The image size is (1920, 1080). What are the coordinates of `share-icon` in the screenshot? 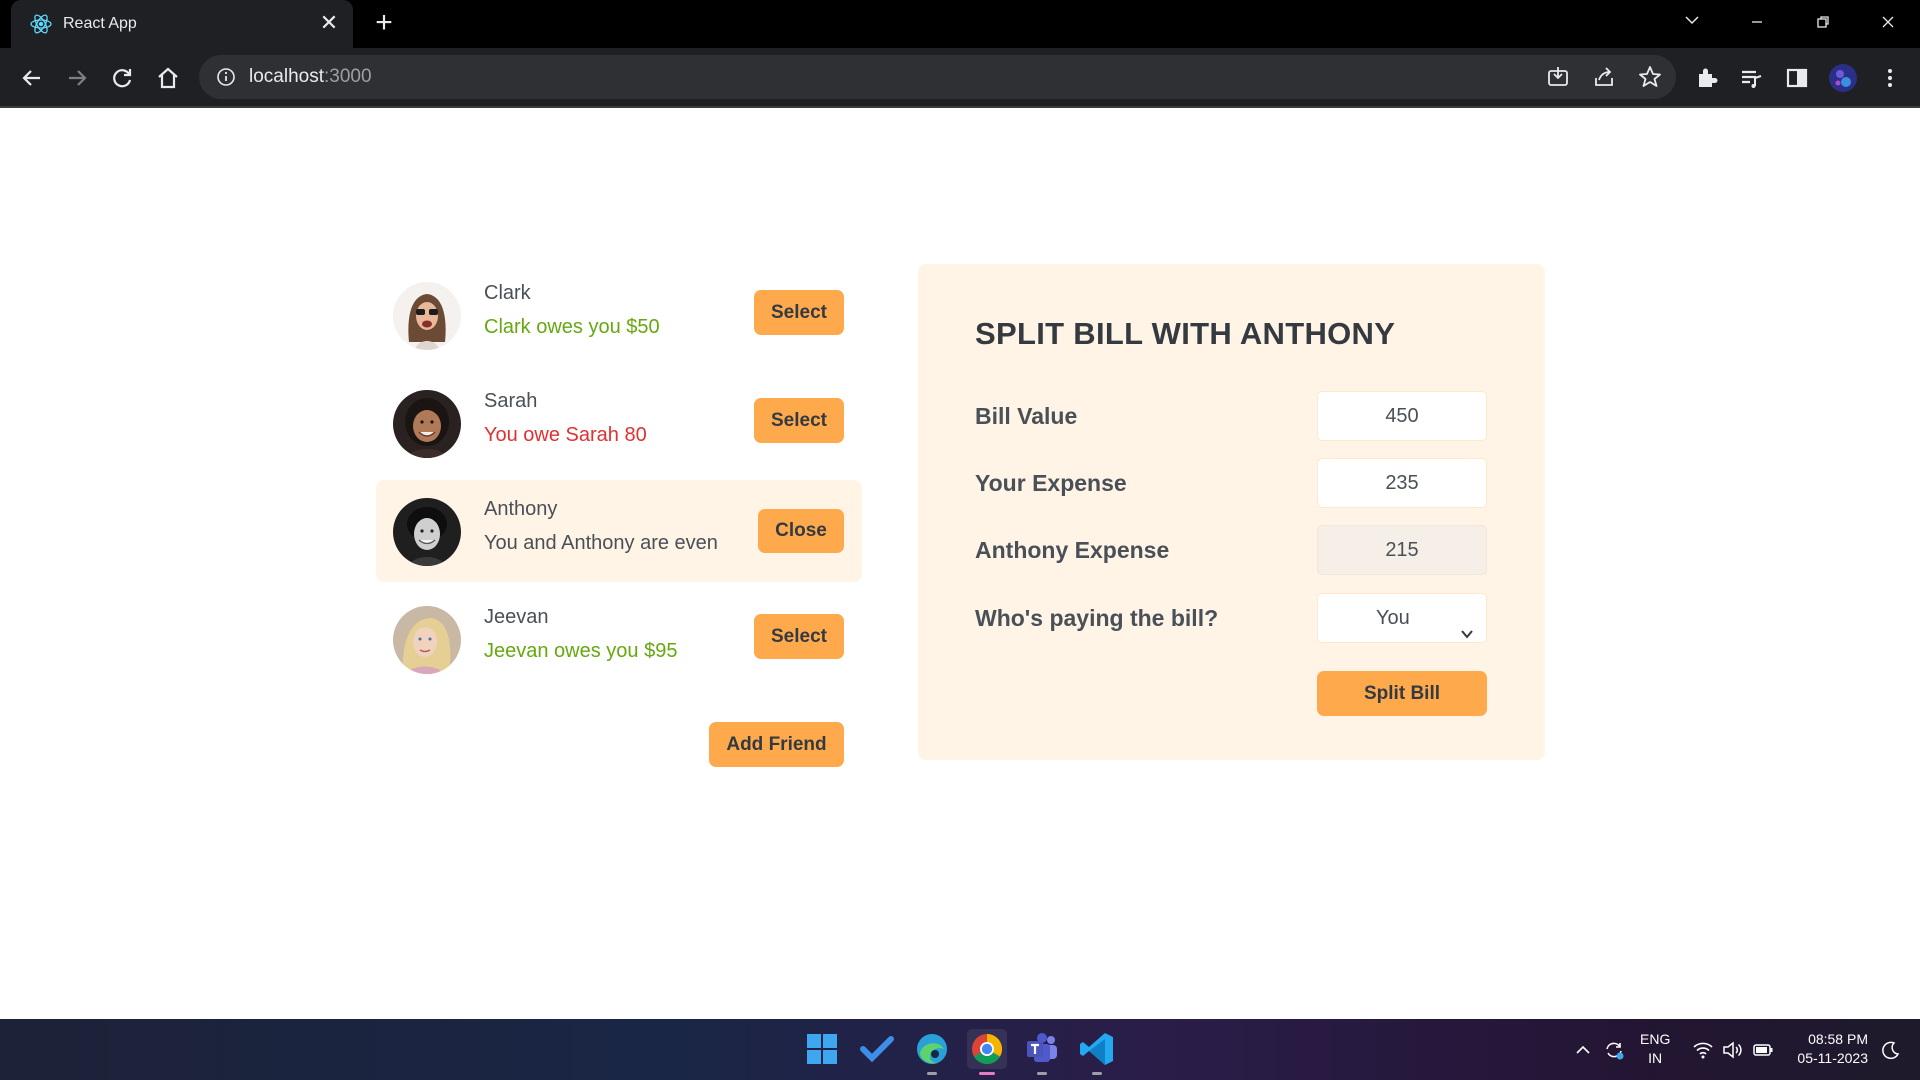 It's located at (1604, 77).